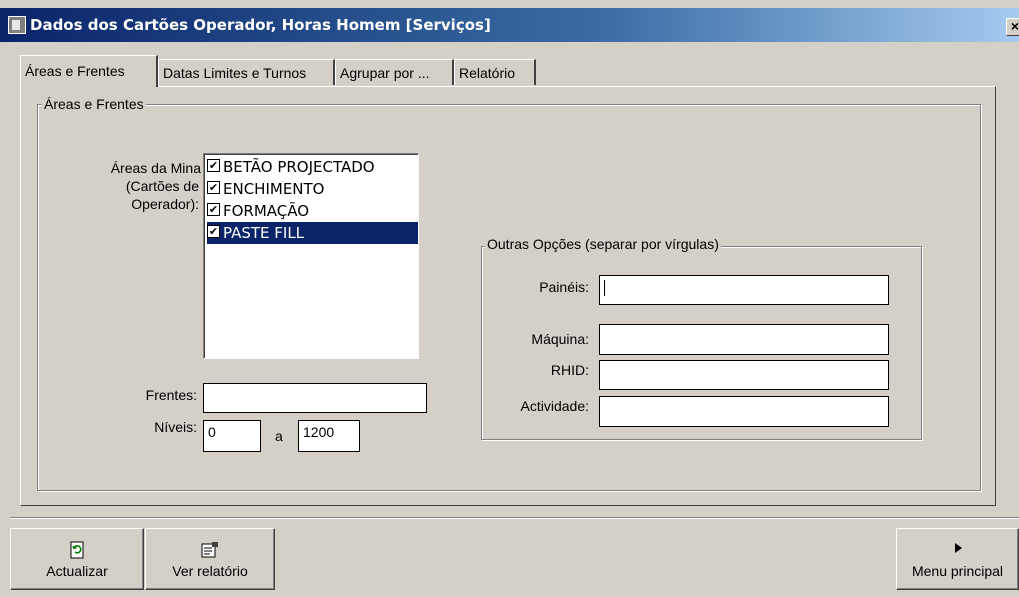 The height and width of the screenshot is (597, 1019). Describe the element at coordinates (94, 104) in the screenshot. I see `group-title: Áreas e Frentes` at that location.